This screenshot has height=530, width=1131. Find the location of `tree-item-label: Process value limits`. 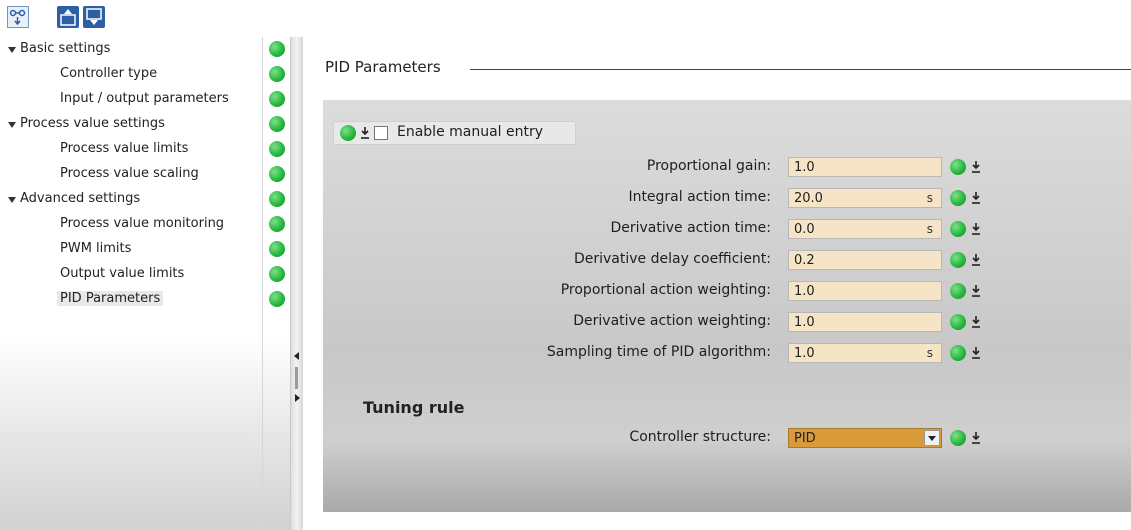

tree-item-label: Process value limits is located at coordinates (124, 148).